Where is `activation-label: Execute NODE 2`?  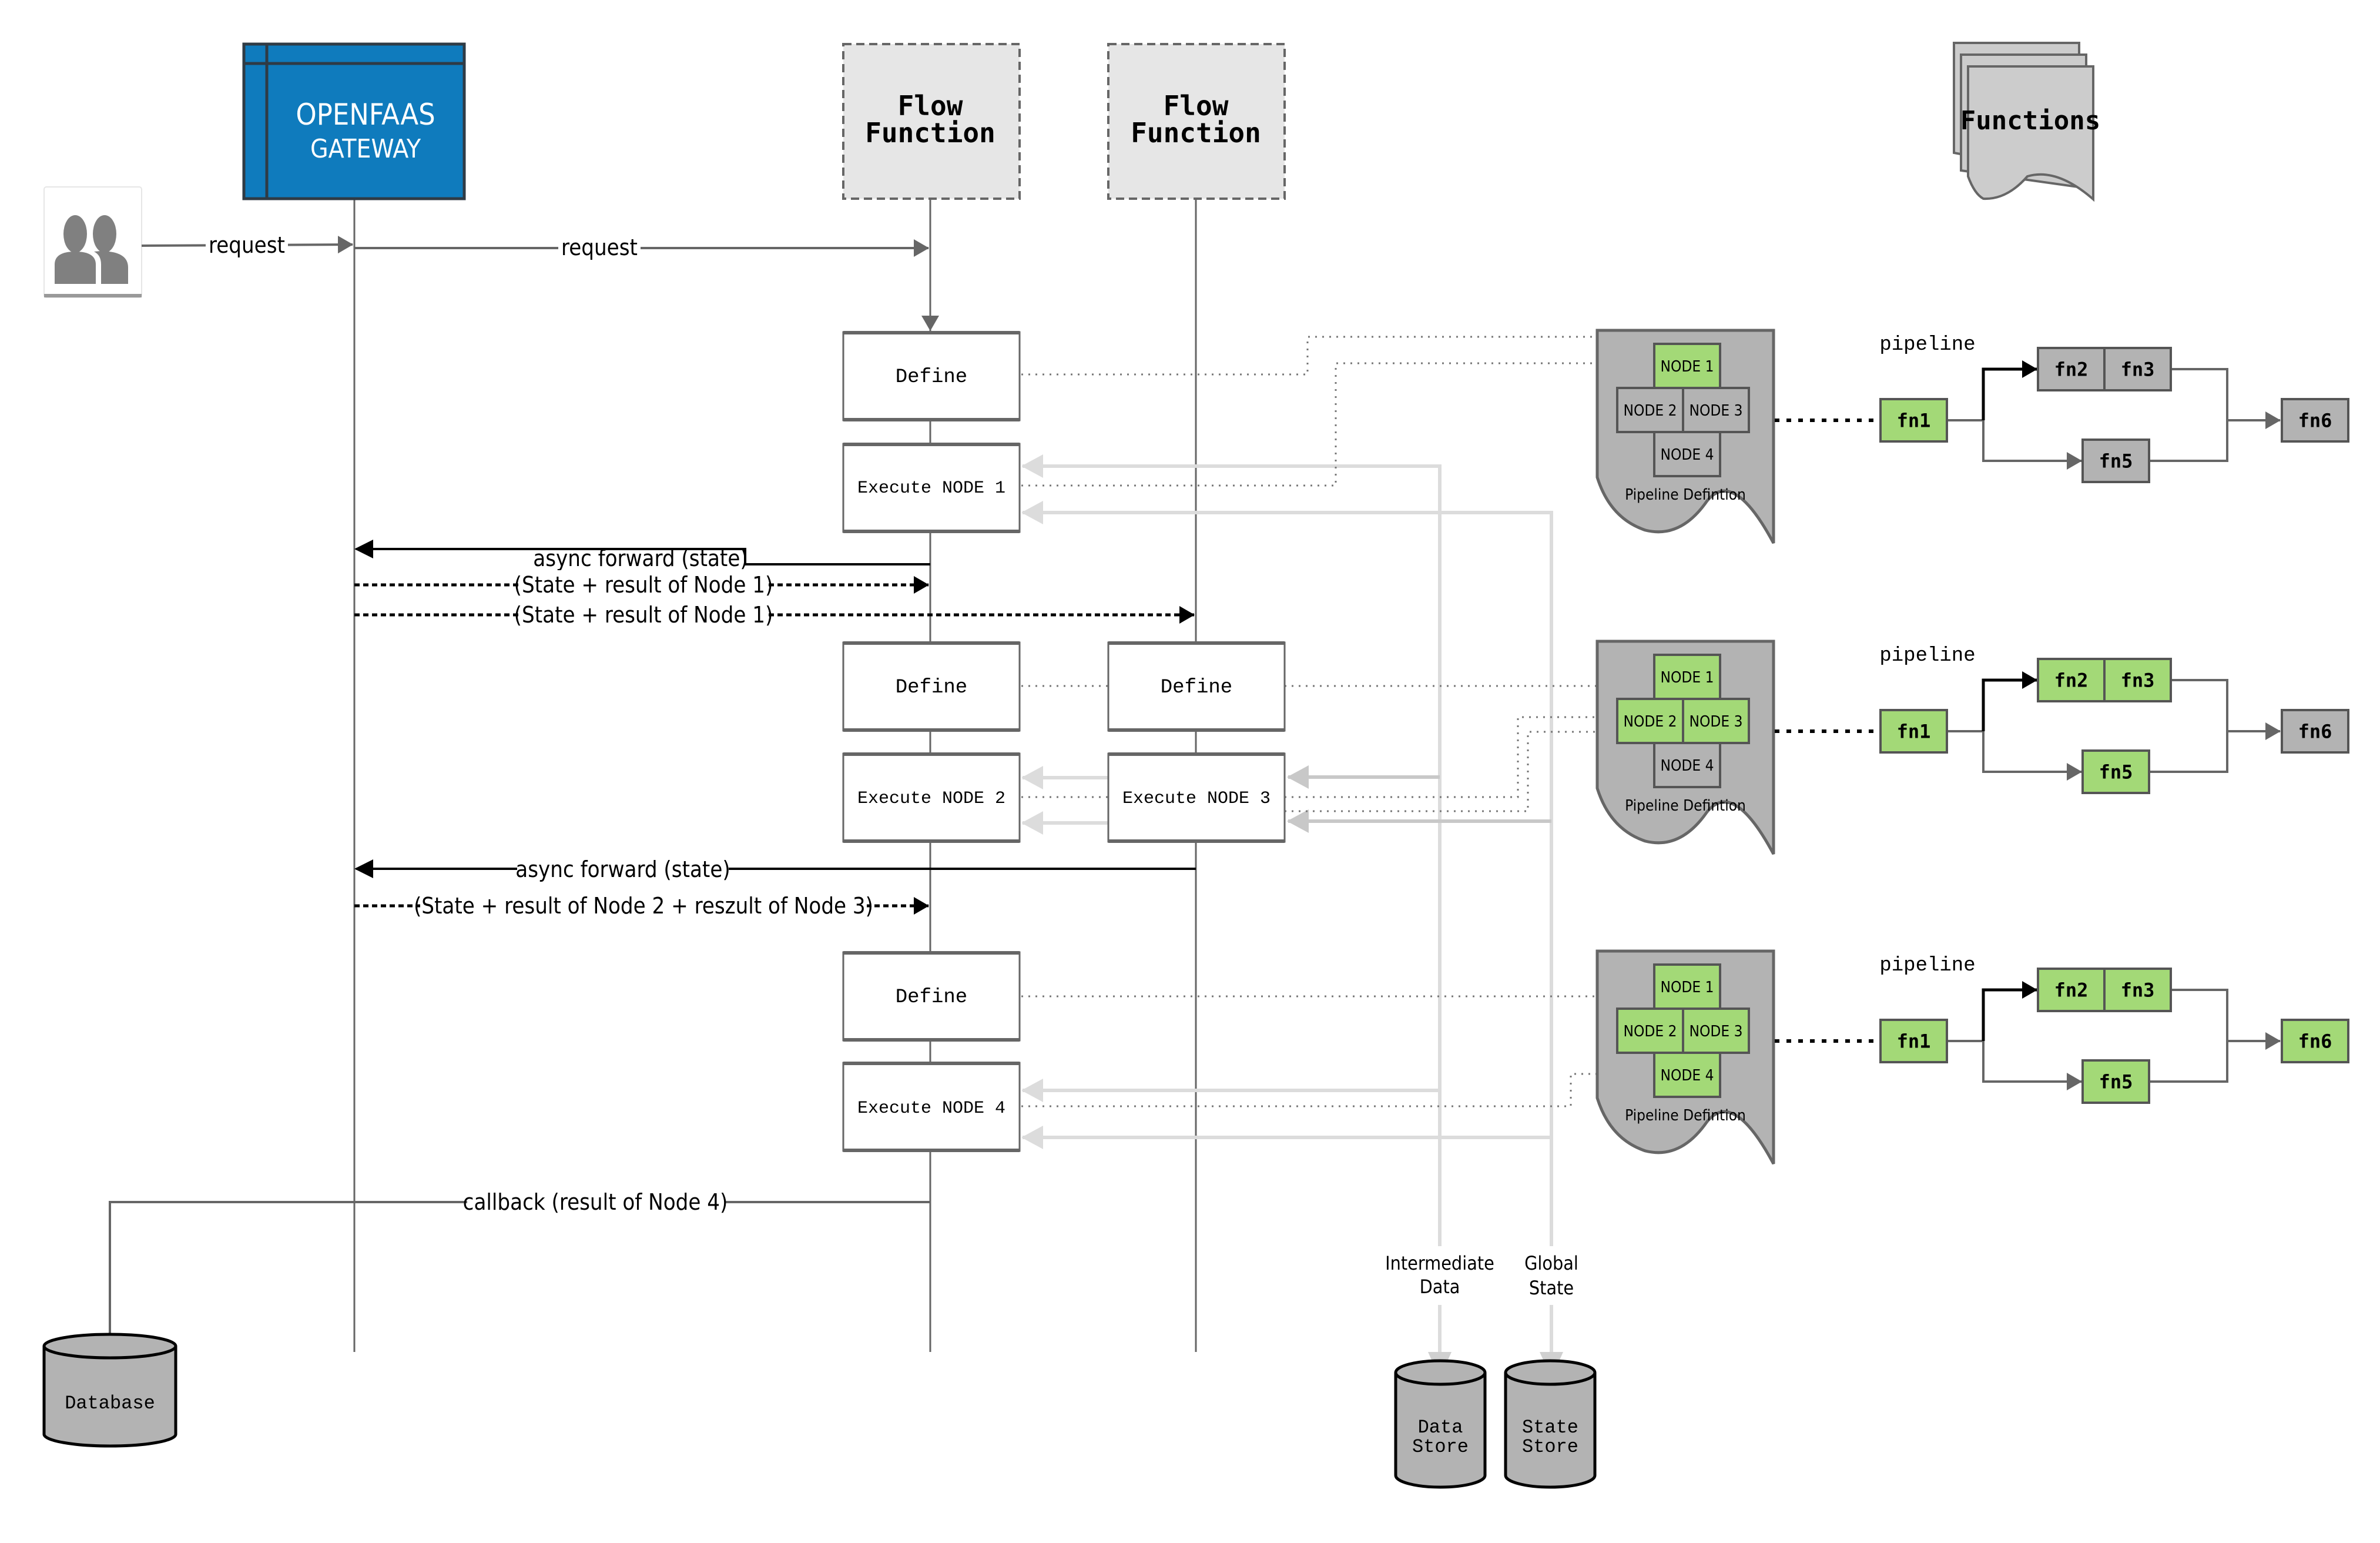
activation-label: Execute NODE 2 is located at coordinates (931, 799).